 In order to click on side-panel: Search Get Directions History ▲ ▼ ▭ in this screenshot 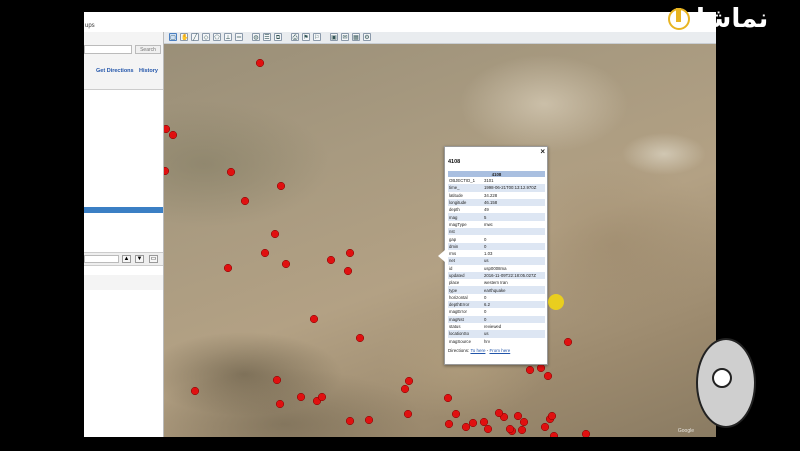, I will do `click(124, 234)`.